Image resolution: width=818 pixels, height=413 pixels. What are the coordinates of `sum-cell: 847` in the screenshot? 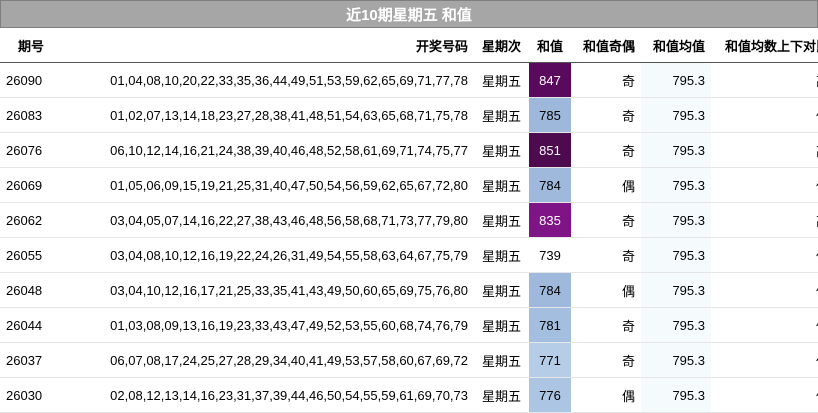 It's located at (550, 80).